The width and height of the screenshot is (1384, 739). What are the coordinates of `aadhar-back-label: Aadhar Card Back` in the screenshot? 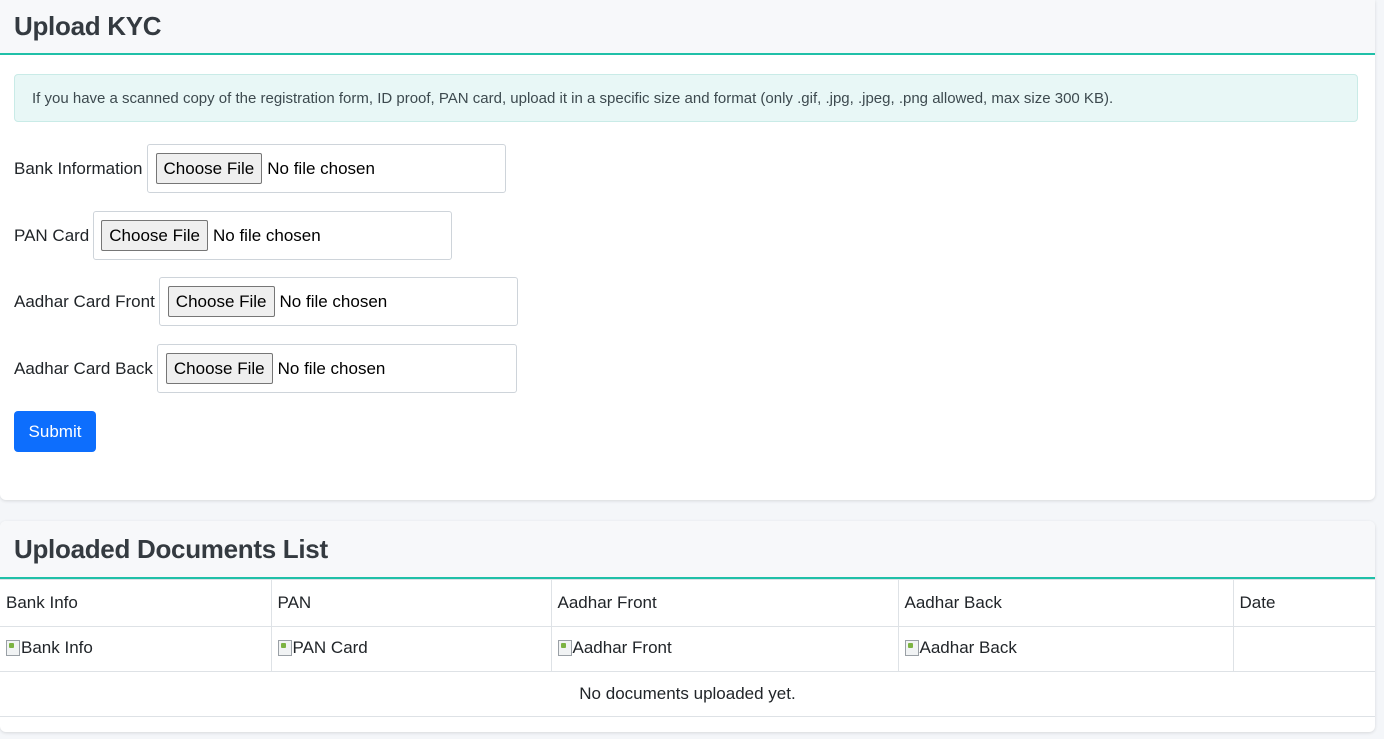 It's located at (83, 368).